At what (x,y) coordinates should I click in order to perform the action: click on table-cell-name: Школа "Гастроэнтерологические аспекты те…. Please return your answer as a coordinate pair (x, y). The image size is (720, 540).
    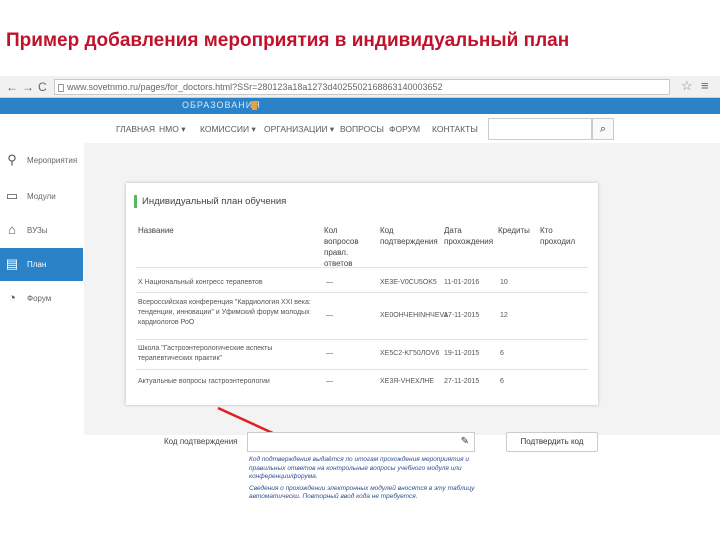
    Looking at the image, I should click on (205, 353).